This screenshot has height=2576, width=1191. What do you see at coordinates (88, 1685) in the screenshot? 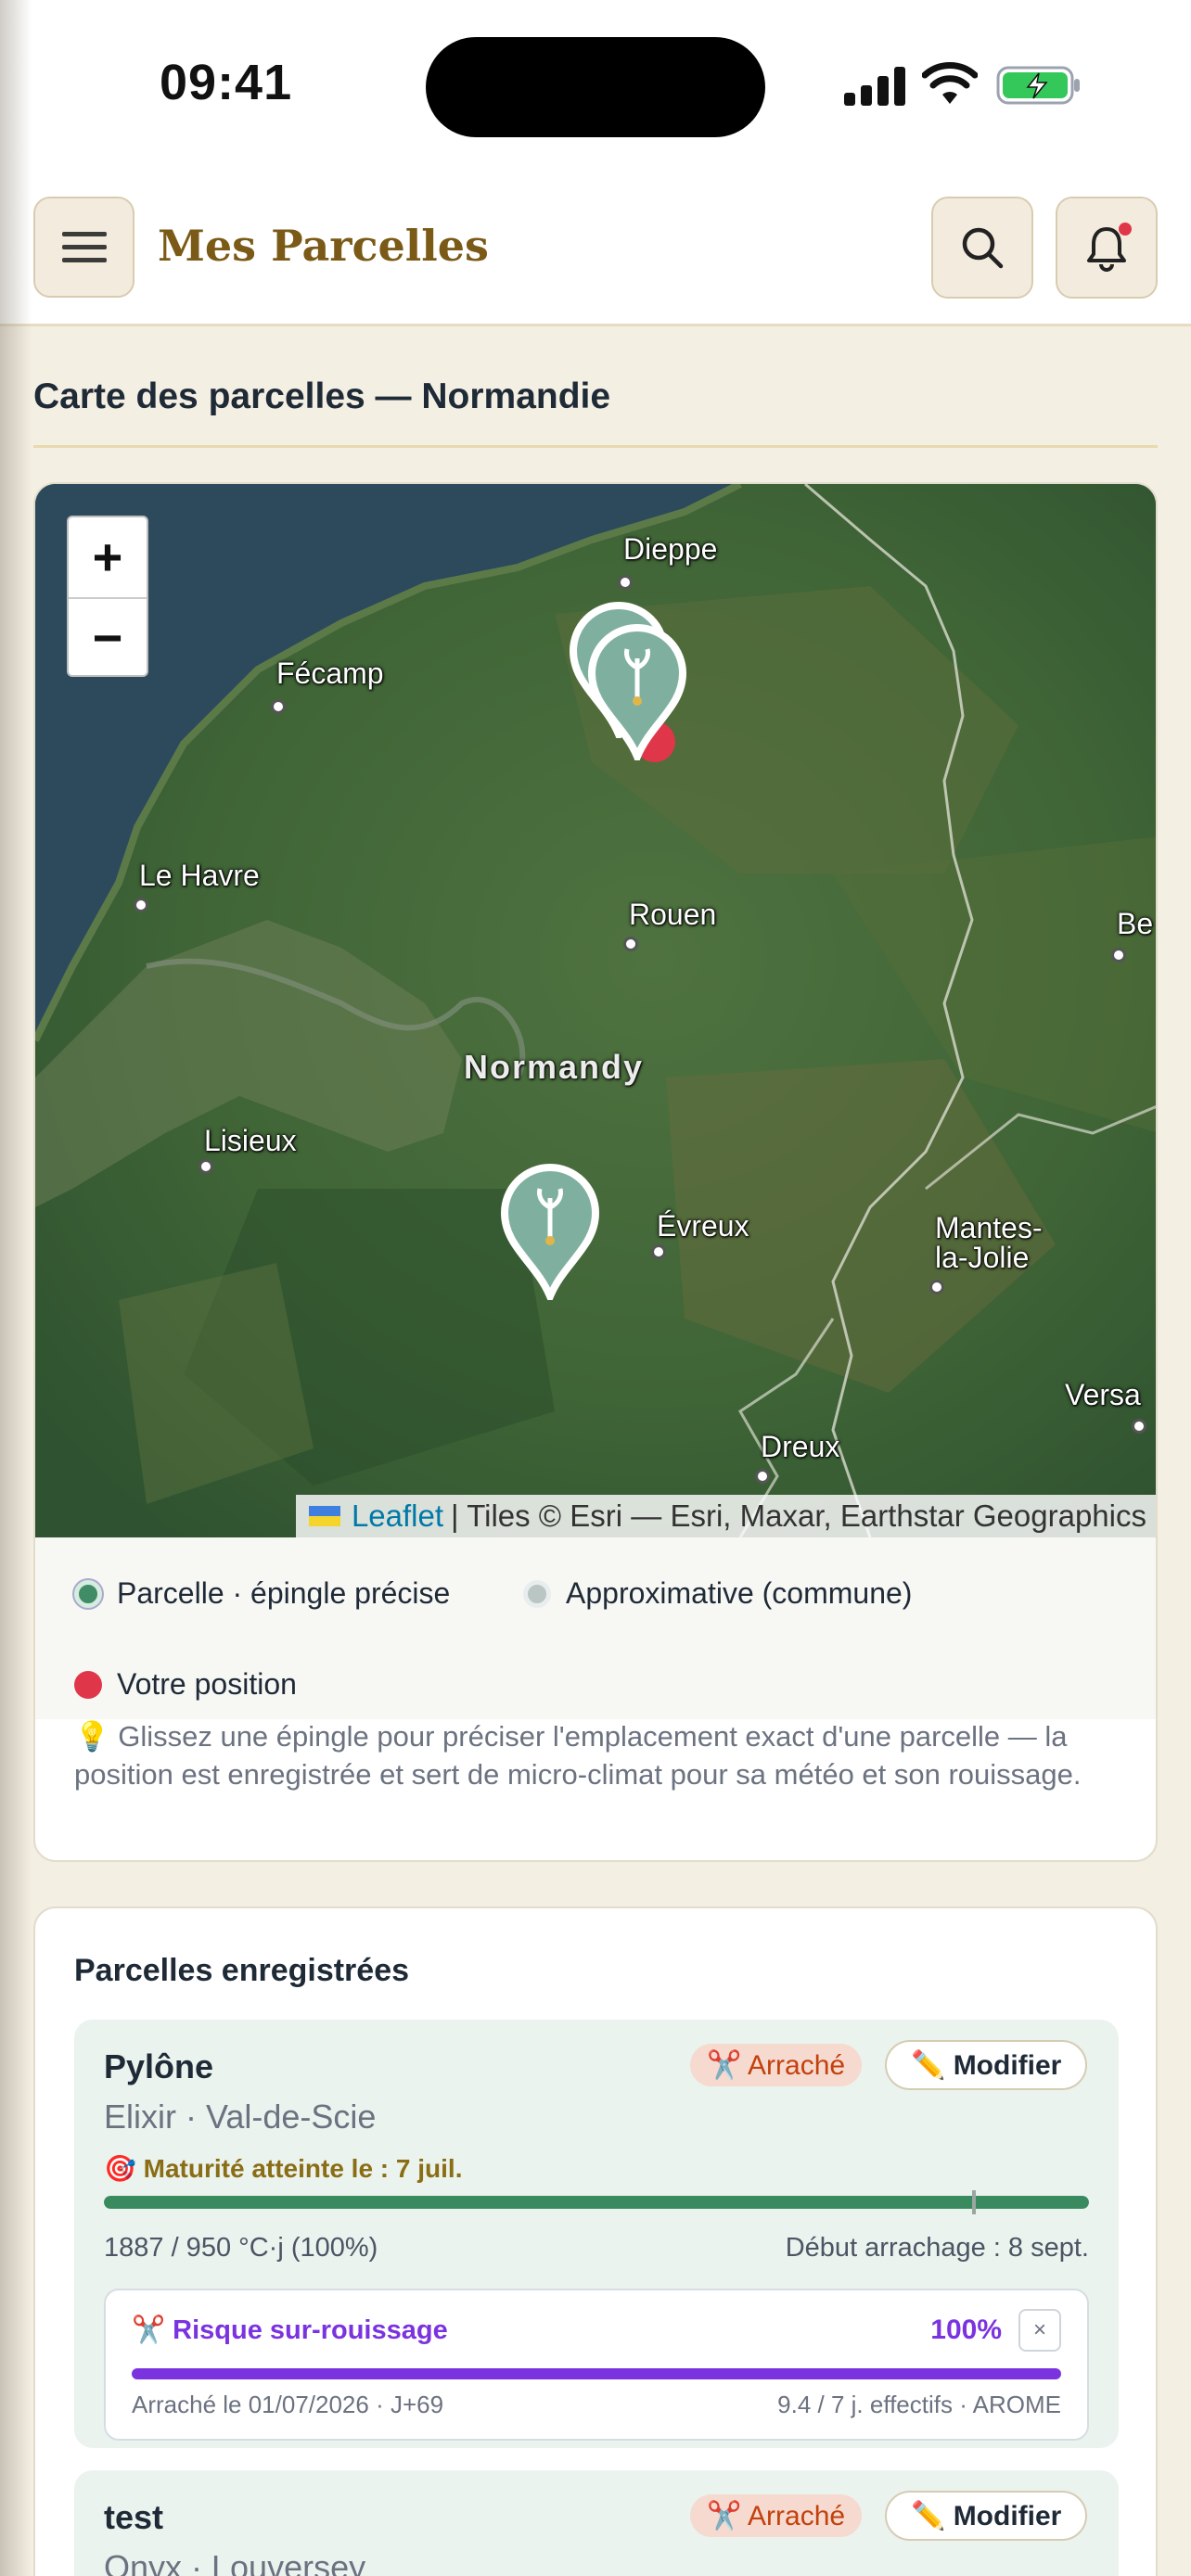
I see `position-dot-icon` at bounding box center [88, 1685].